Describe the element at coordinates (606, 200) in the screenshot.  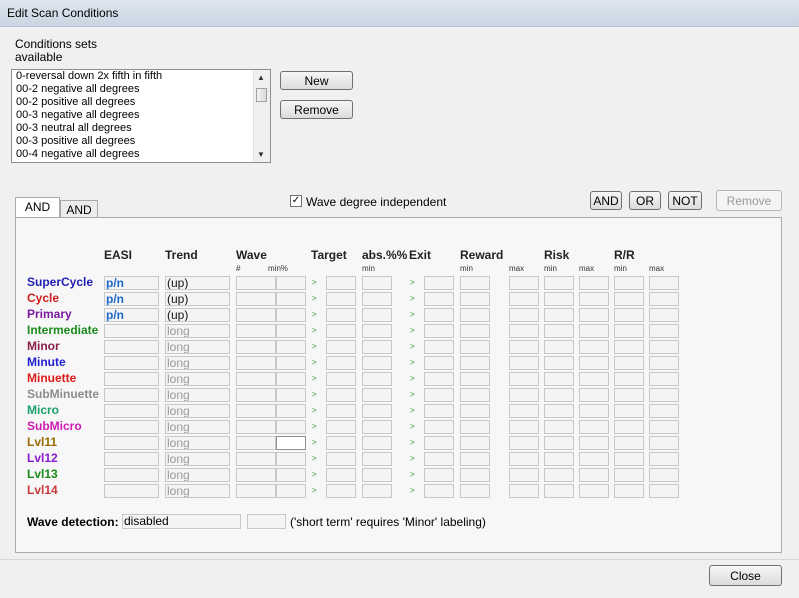
I see `and-button: AND` at that location.